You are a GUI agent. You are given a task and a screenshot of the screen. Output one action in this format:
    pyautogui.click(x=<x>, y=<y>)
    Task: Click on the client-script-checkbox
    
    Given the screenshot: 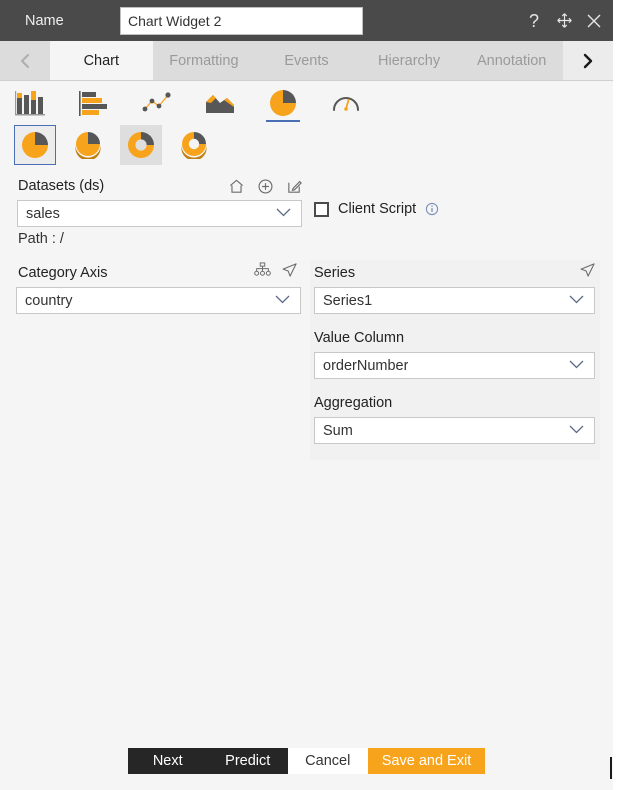 What is the action you would take?
    pyautogui.click(x=321, y=209)
    